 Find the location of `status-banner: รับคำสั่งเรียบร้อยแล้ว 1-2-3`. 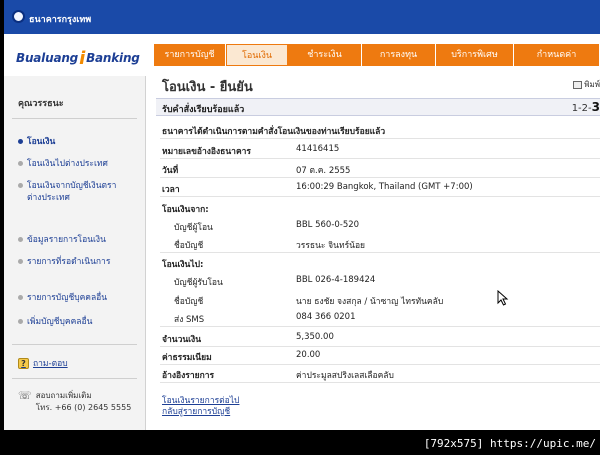

status-banner: รับคำสั่งเรียบร้อยแล้ว 1-2-3 is located at coordinates (378, 107).